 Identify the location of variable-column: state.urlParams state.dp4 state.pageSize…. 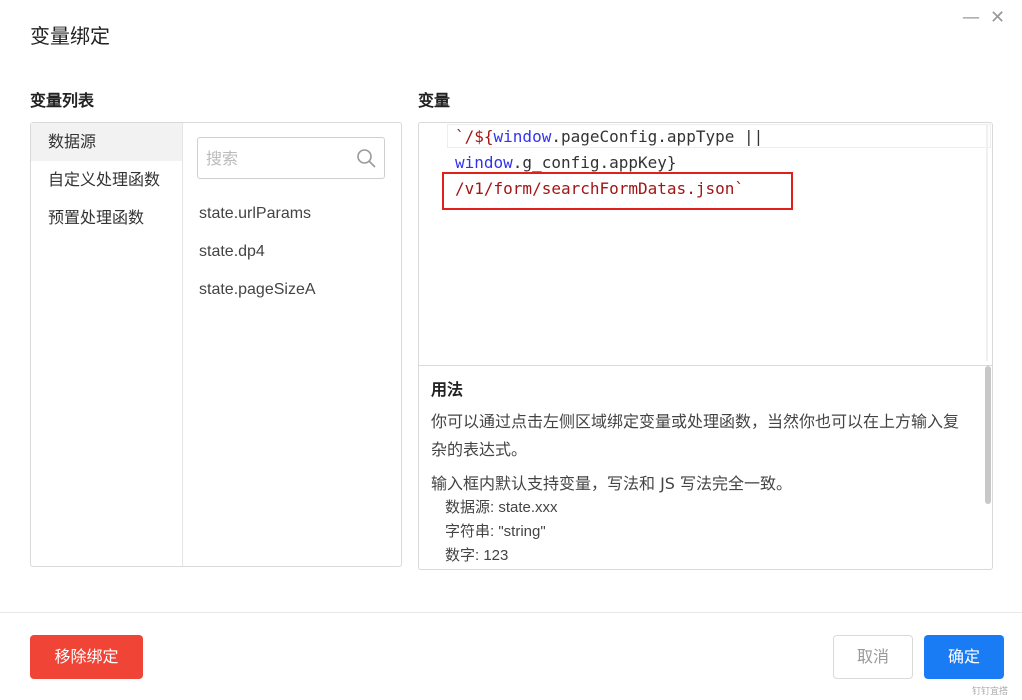
(292, 344).